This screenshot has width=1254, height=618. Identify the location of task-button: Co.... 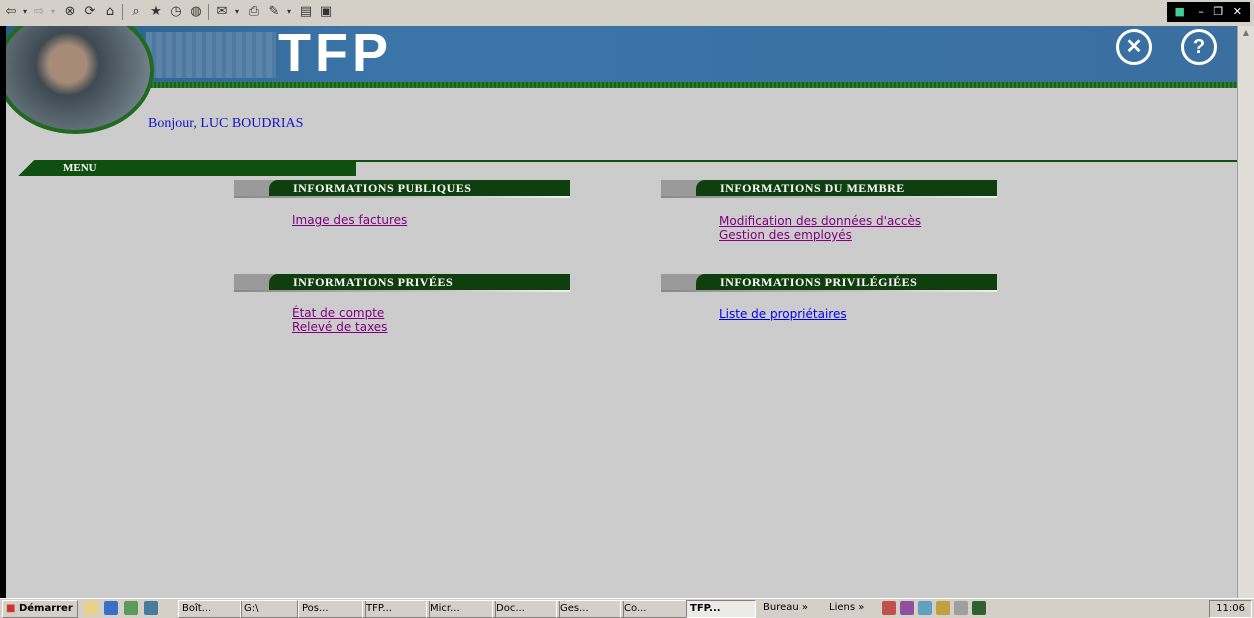
(654, 609).